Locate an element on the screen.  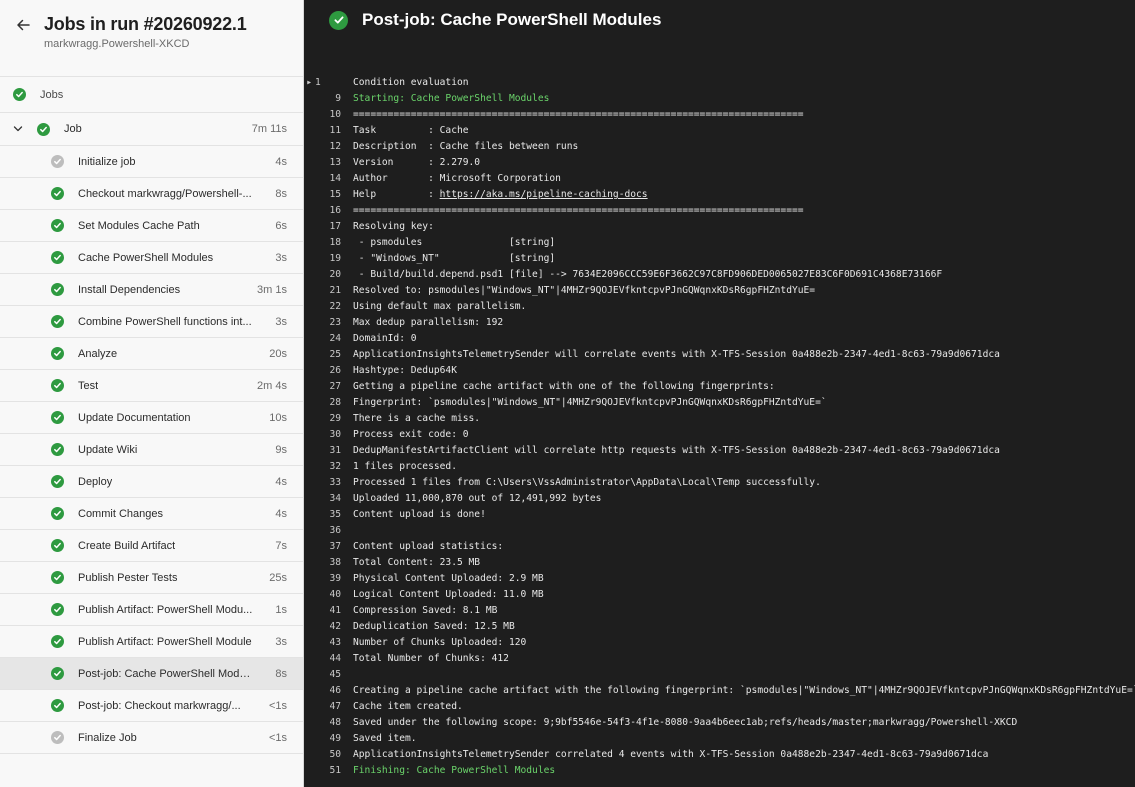
step-row: Test 2m 4s is located at coordinates (151, 386).